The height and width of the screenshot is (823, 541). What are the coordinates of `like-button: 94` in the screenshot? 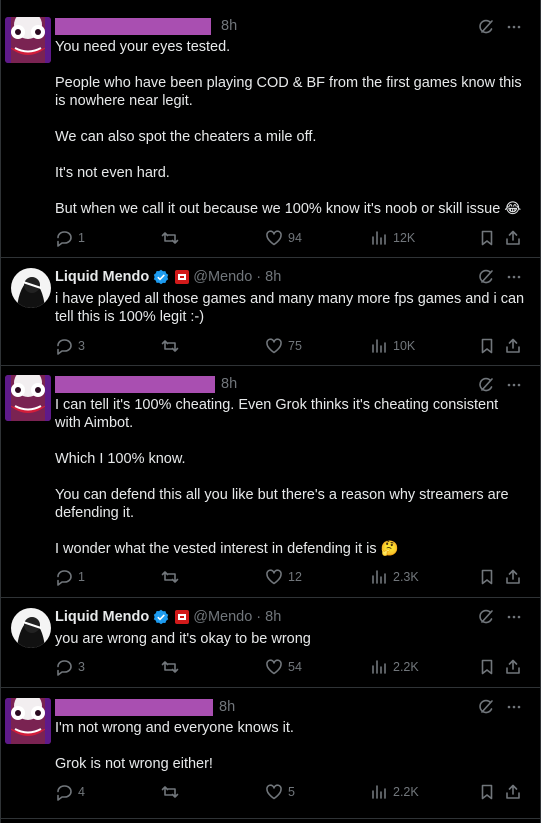 It's located at (283, 238).